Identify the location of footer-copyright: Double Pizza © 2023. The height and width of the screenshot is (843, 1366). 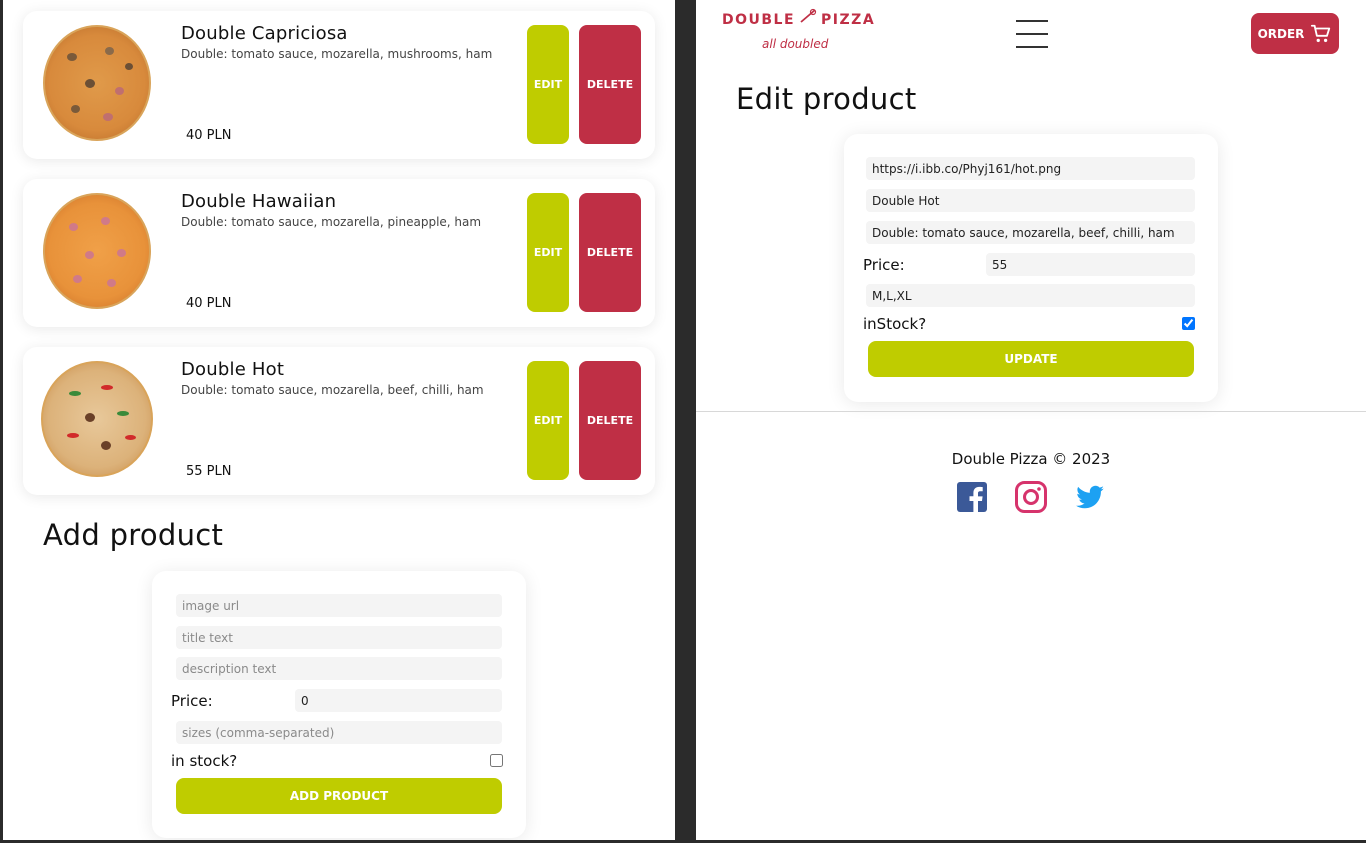
(1031, 459).